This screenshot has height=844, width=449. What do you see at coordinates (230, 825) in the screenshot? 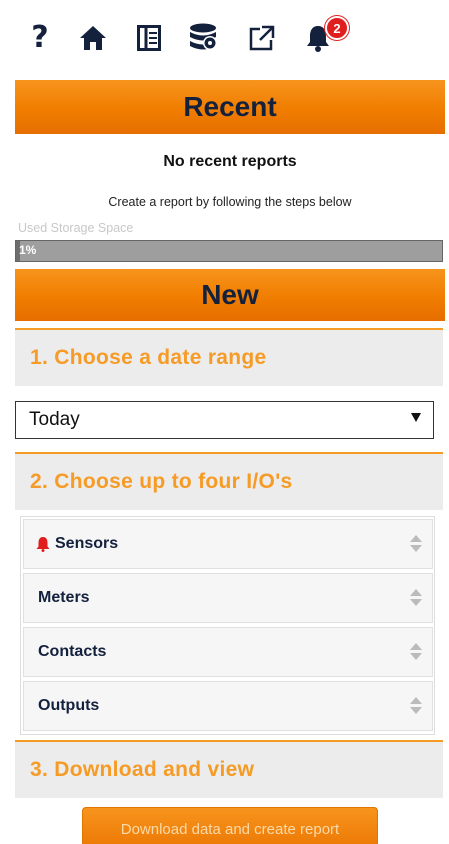
I see `download-report-button: Download data and create report` at bounding box center [230, 825].